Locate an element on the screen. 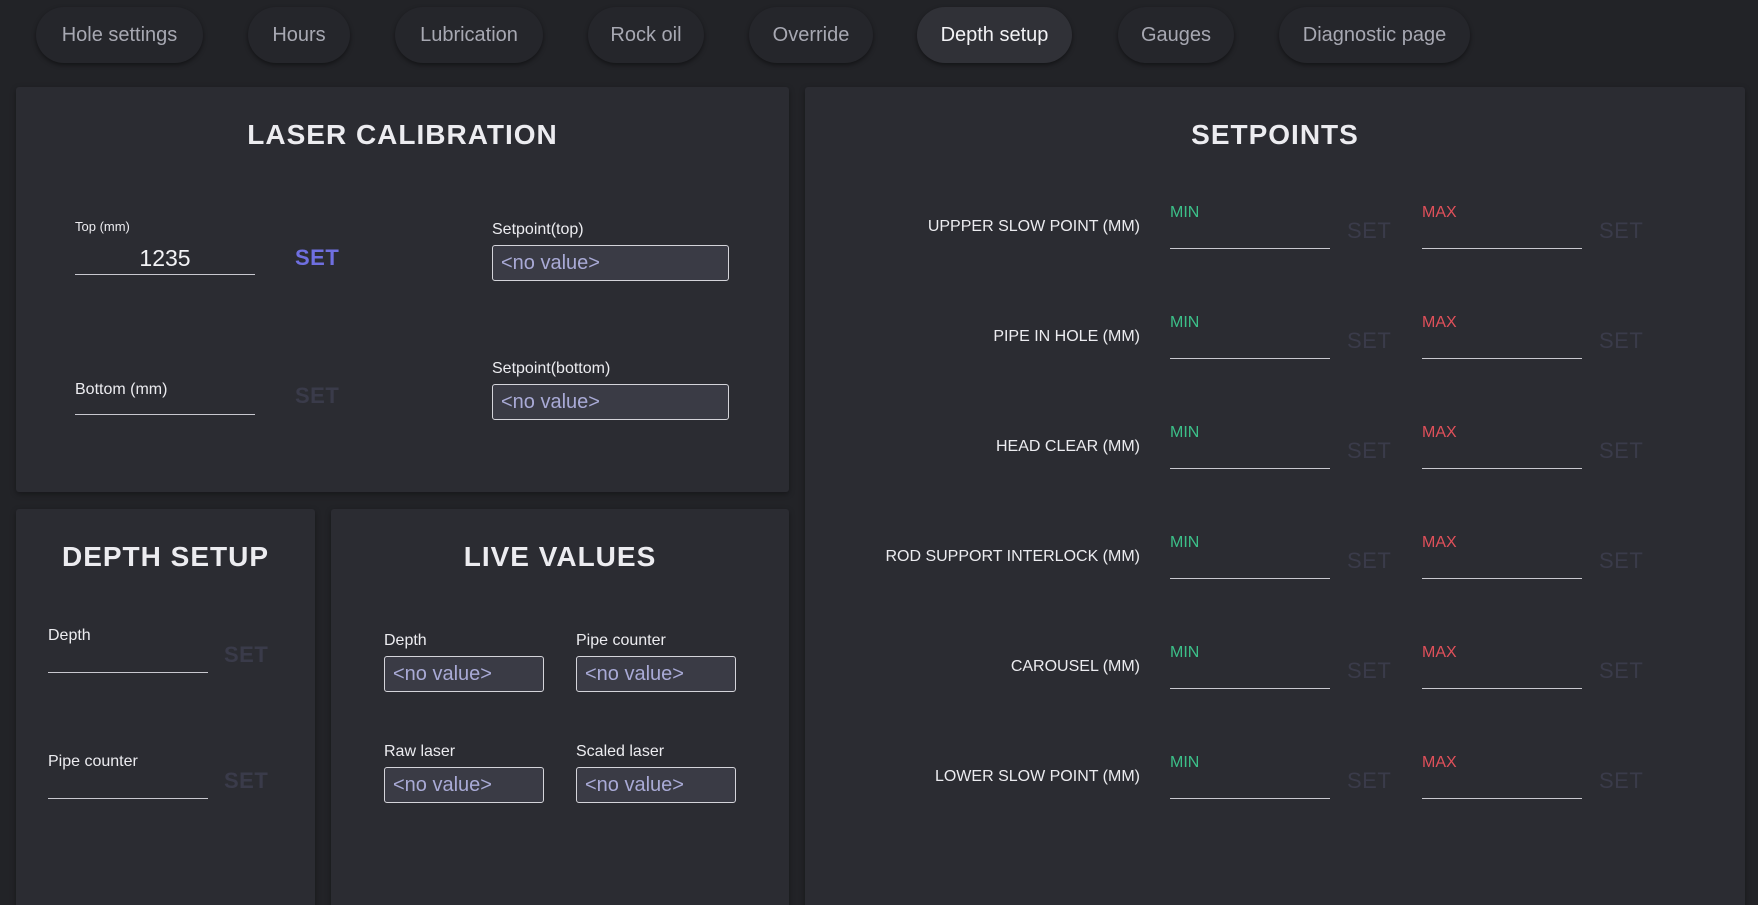 The width and height of the screenshot is (1758, 905). setpoint-row-label: CAROUSEL (MM) is located at coordinates (1075, 666).